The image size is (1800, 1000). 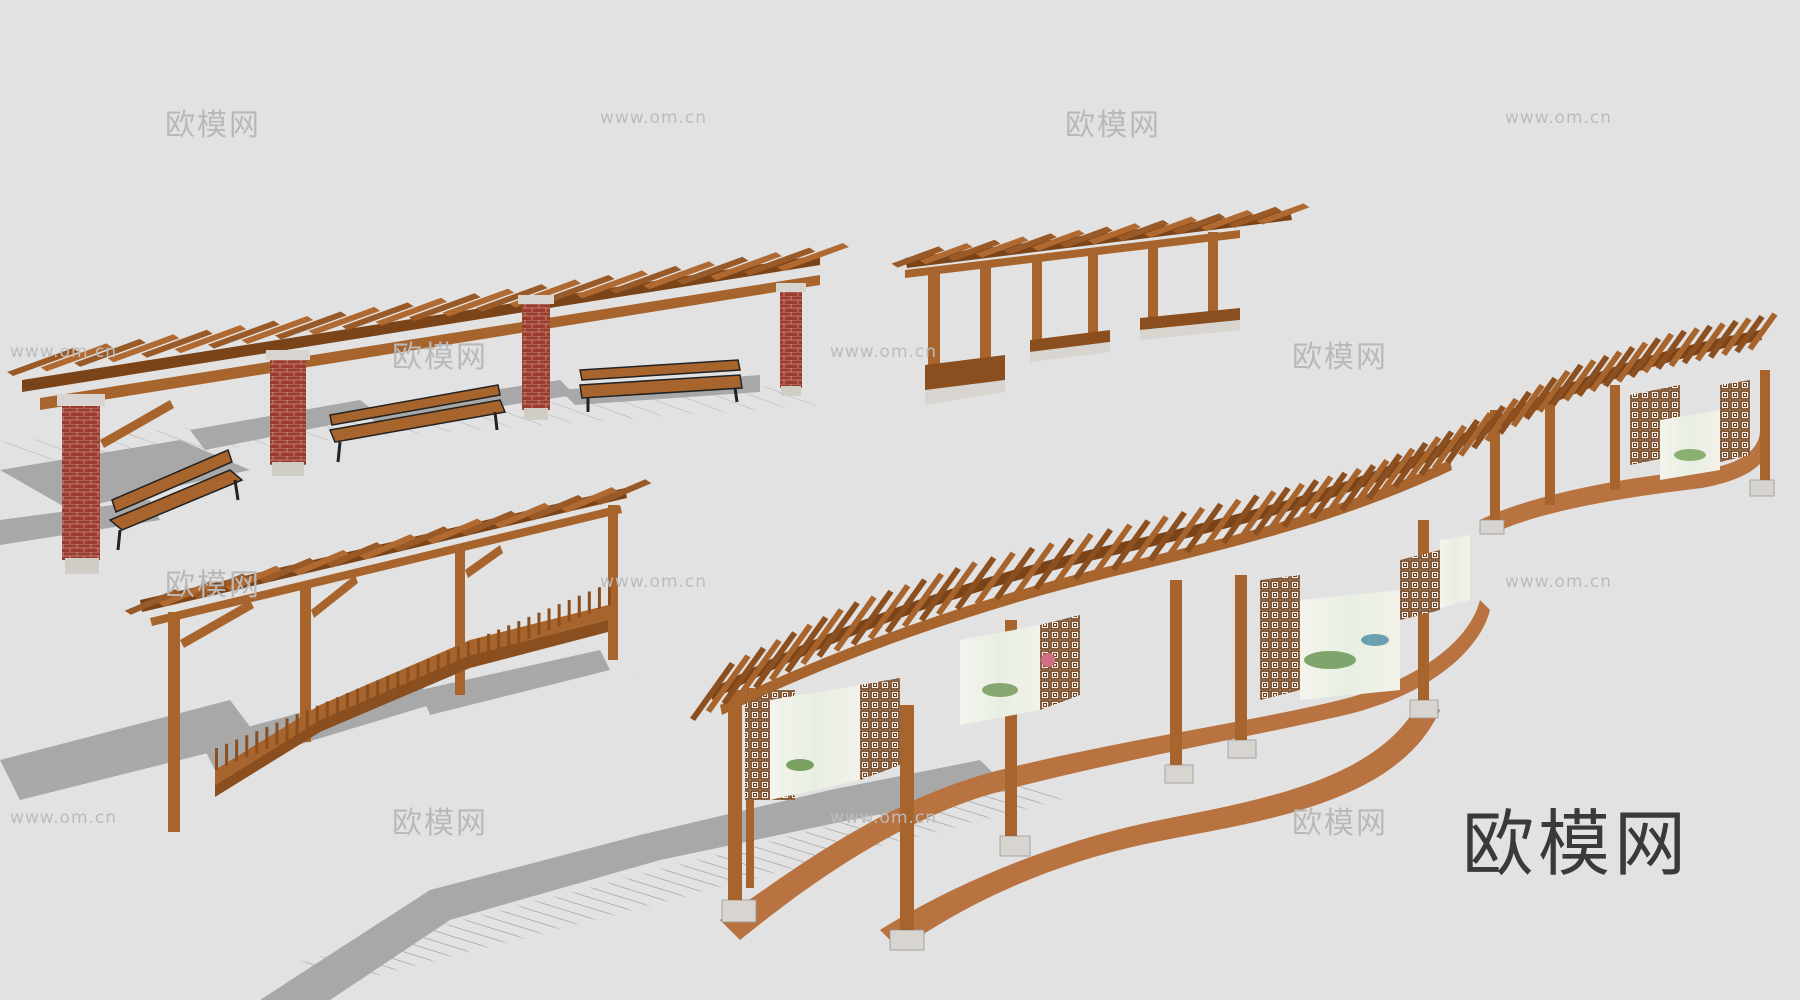 I want to click on painting-panel, so click(x=815, y=742).